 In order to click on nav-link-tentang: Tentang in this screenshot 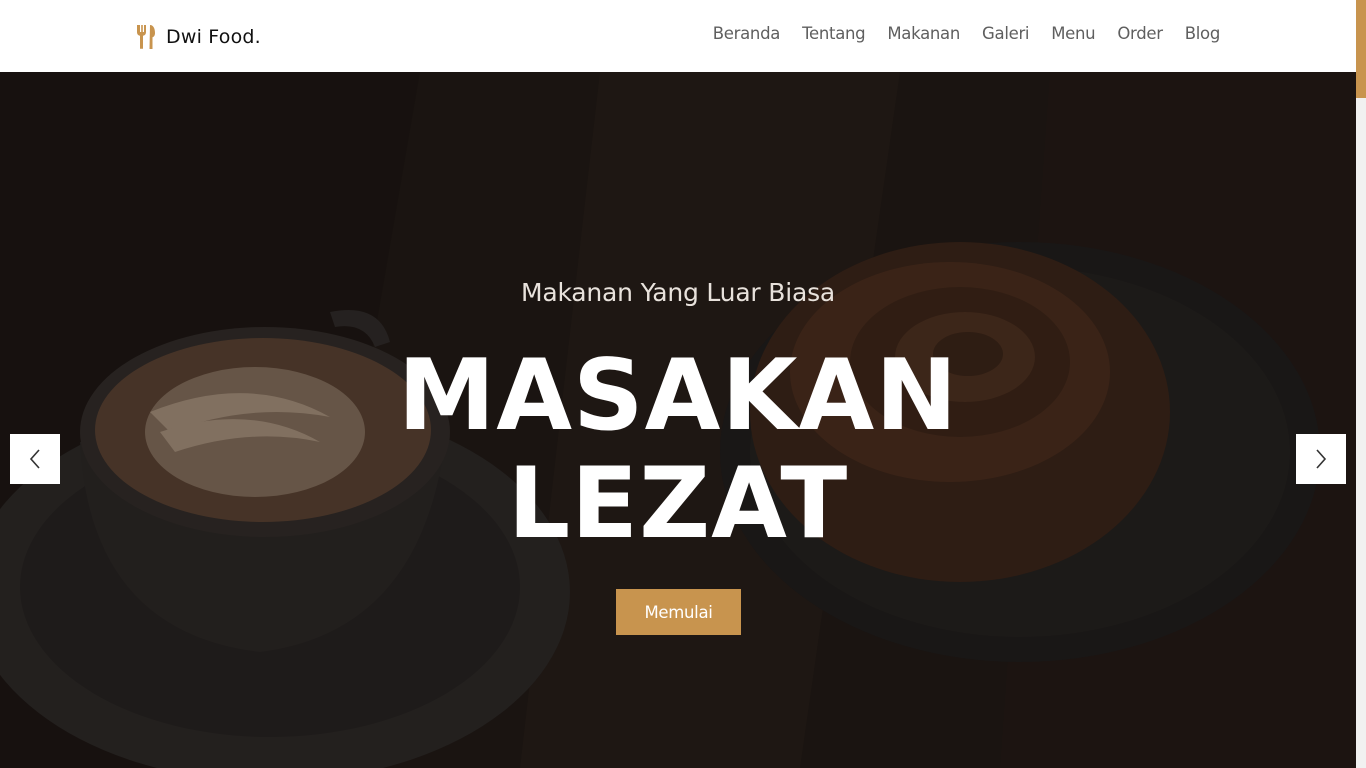, I will do `click(834, 33)`.